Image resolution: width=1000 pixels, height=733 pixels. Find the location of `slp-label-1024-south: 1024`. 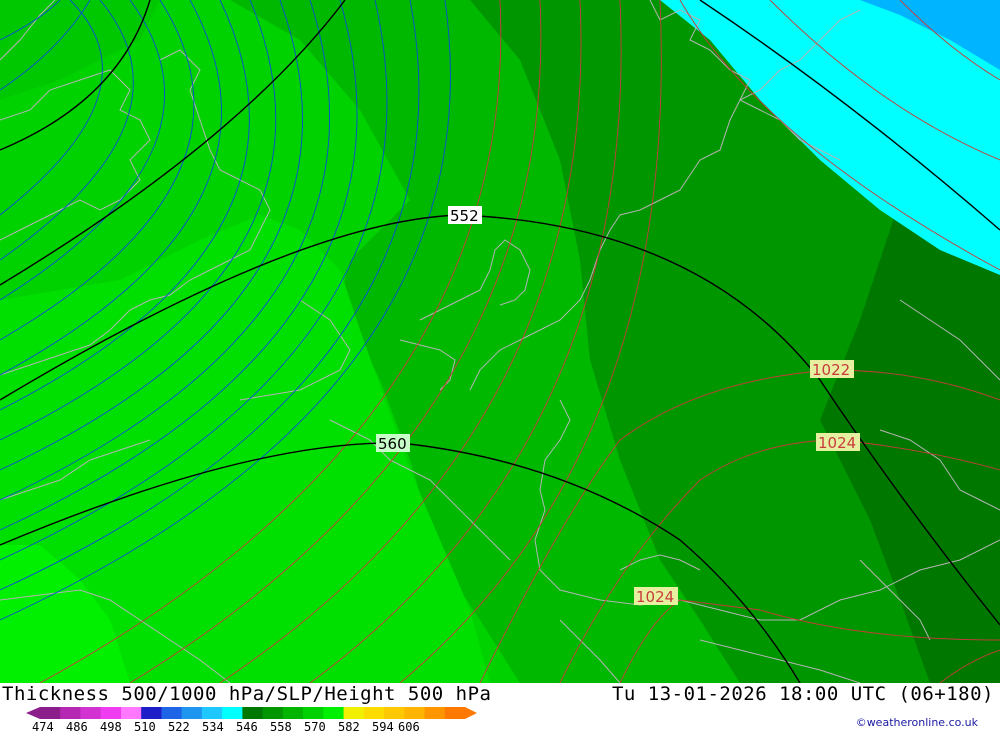

slp-label-1024-south: 1024 is located at coordinates (656, 596).